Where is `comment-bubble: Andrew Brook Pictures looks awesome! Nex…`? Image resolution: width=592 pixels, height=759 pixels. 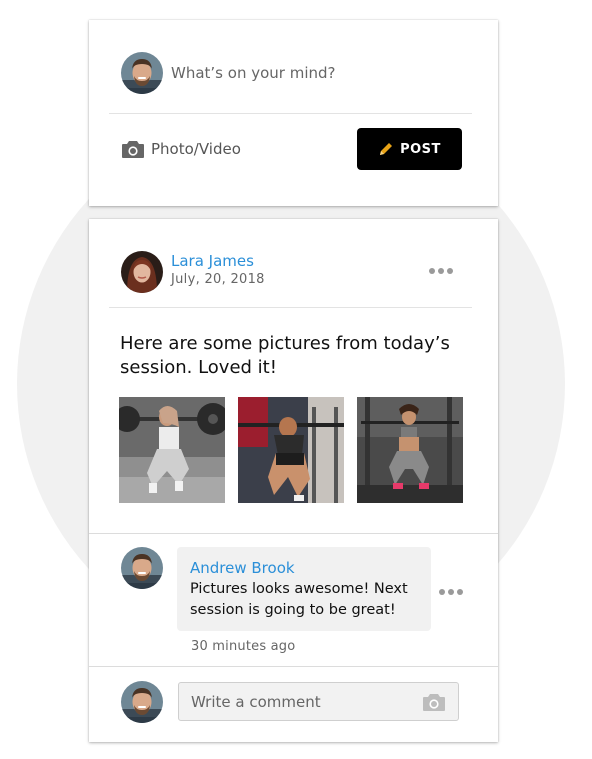 comment-bubble: Andrew Brook Pictures looks awesome! Nex… is located at coordinates (304, 589).